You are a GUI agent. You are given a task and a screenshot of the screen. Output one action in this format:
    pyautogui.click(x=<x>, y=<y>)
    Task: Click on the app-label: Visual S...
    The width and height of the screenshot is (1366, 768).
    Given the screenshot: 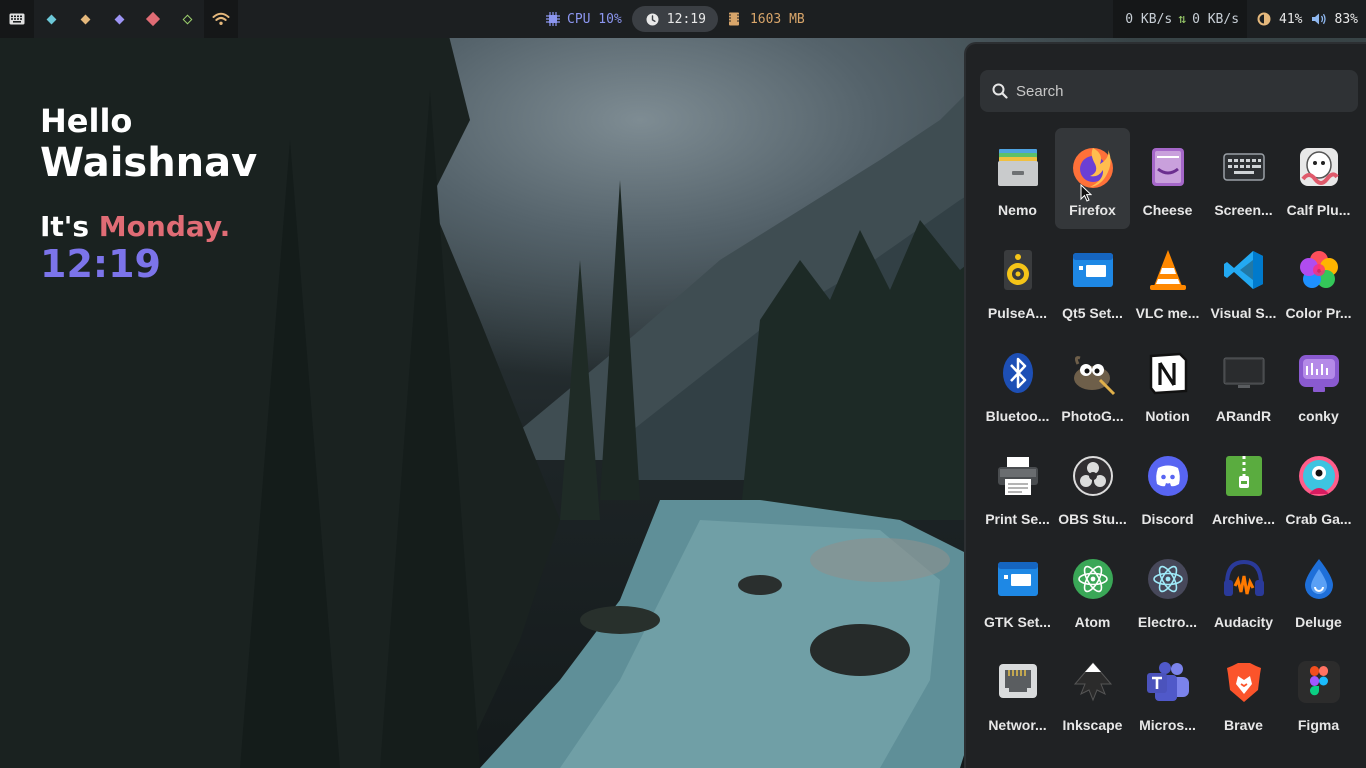 What is the action you would take?
    pyautogui.click(x=1243, y=313)
    